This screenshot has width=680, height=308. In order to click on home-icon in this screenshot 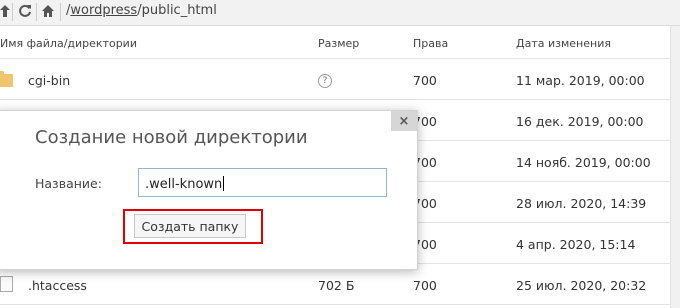, I will do `click(48, 11)`.